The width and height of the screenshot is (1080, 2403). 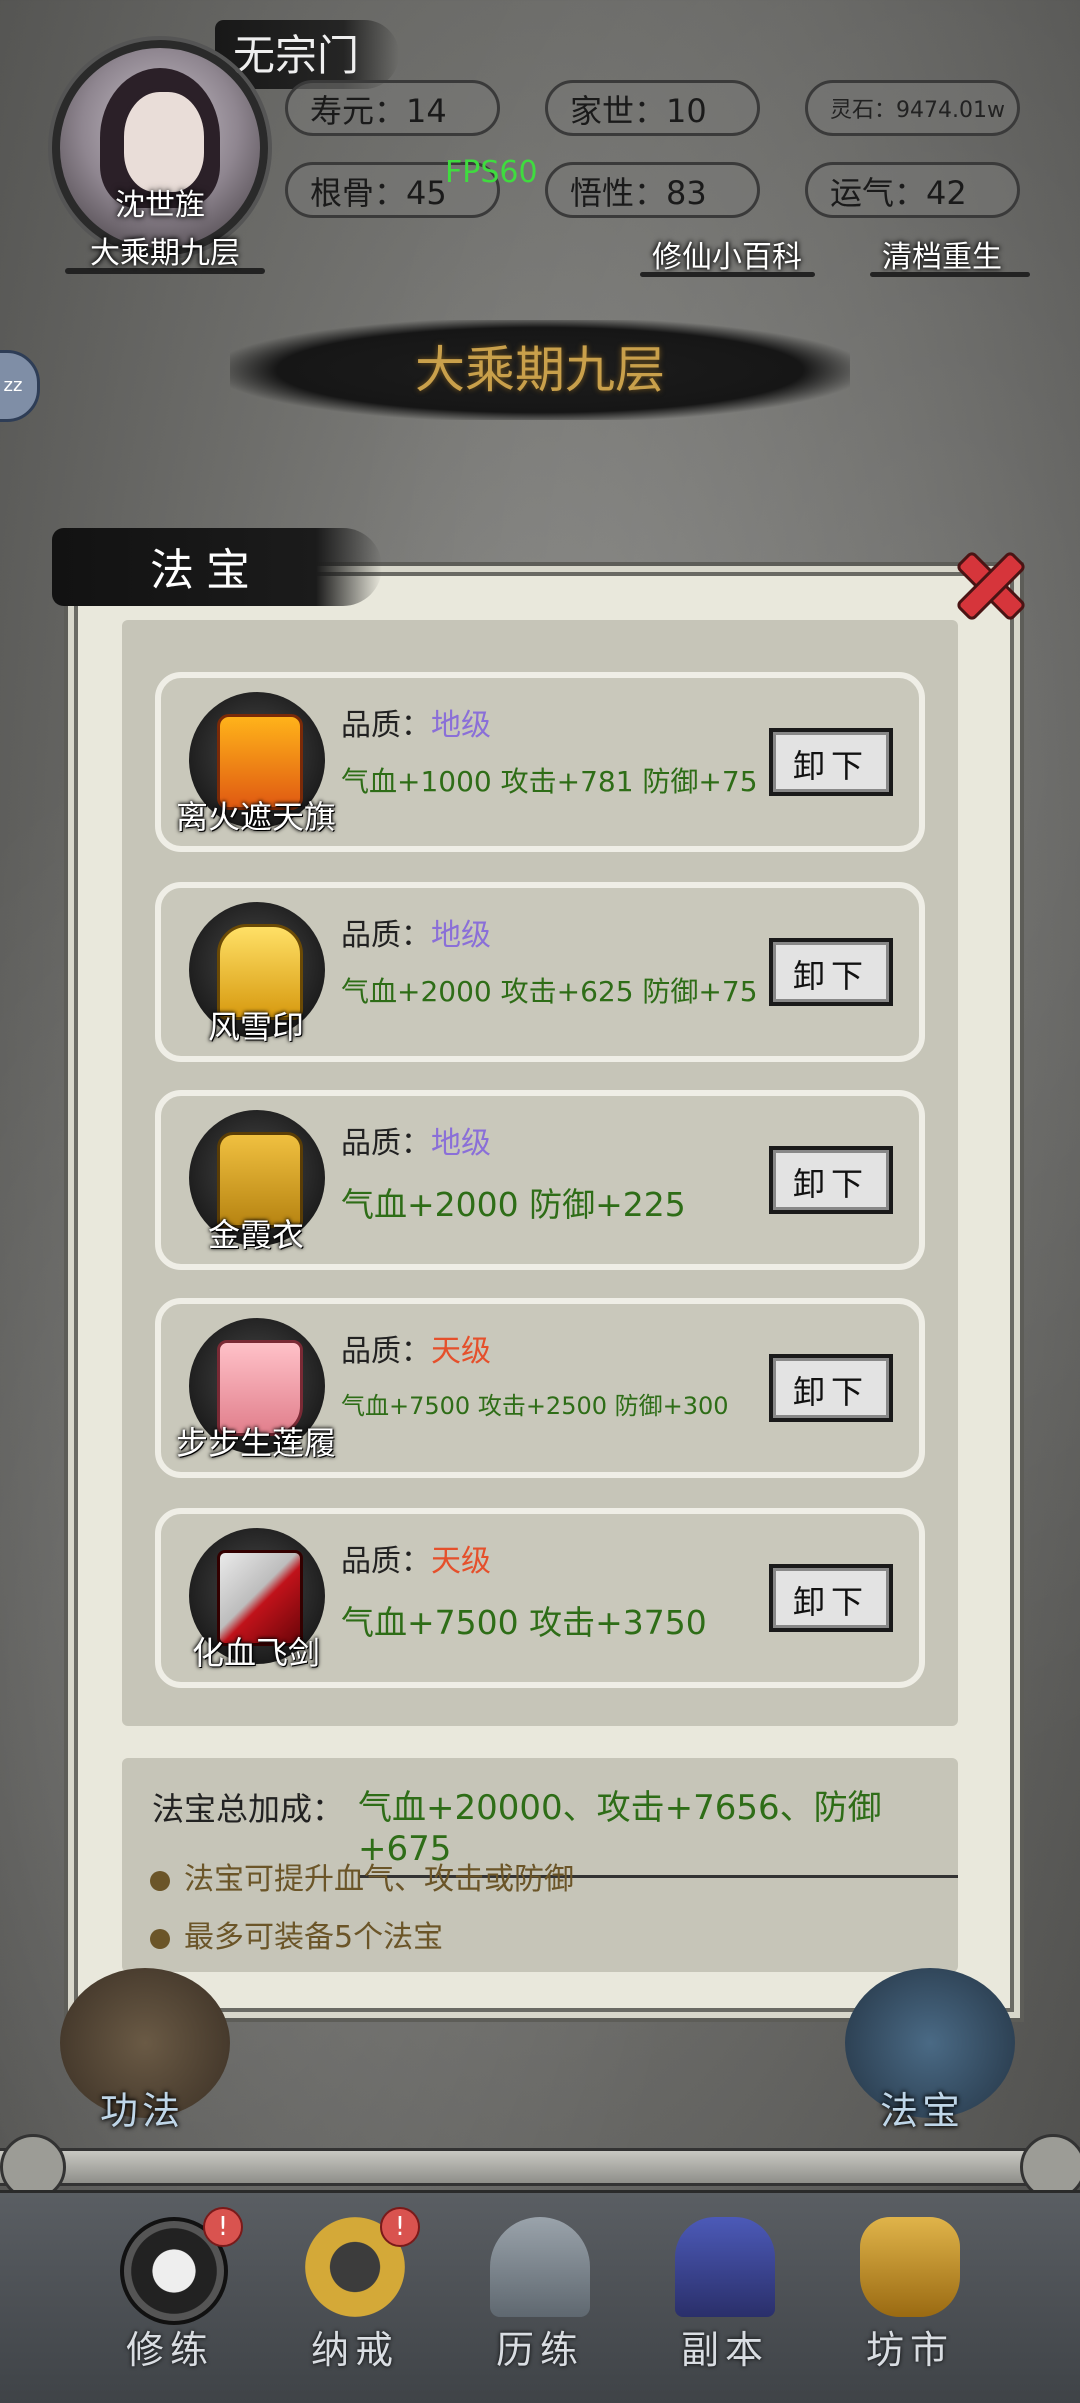 I want to click on nav-cultivate: ! 修练, so click(x=170, y=2297).